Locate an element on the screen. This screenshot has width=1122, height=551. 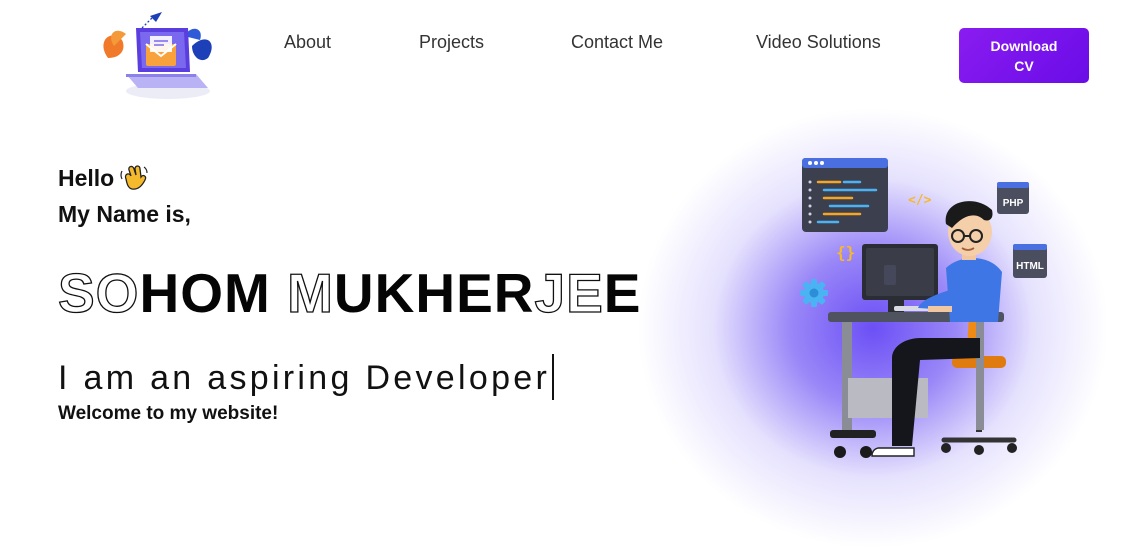
nav-projects: Projects is located at coordinates (451, 42).